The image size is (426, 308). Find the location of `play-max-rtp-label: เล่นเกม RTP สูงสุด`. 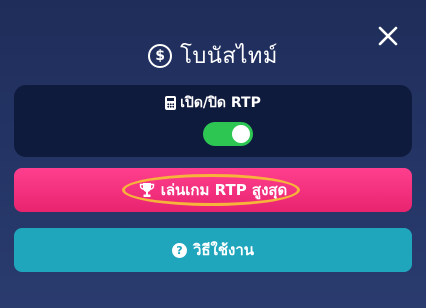

play-max-rtp-label: เล่นเกม RTP สูงสุด is located at coordinates (224, 190).